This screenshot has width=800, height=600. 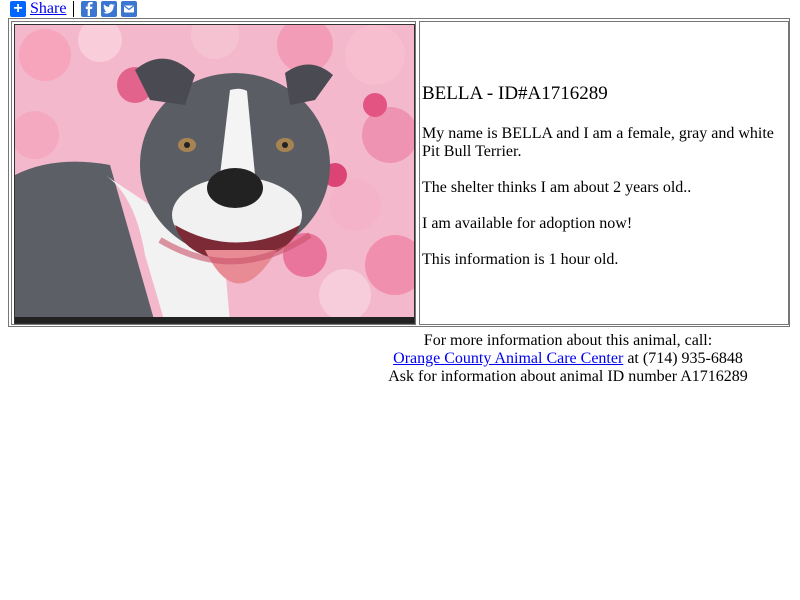 What do you see at coordinates (508, 358) in the screenshot?
I see `shelter-link: Orange County Animal Care Center` at bounding box center [508, 358].